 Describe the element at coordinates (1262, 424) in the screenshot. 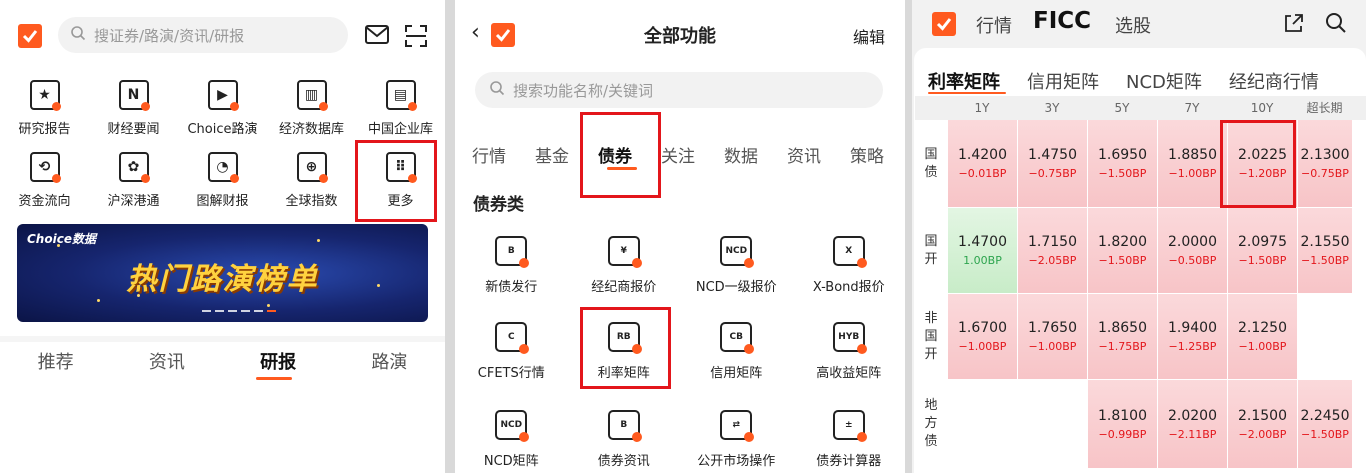

I see `matrix-cell: 2.1500 −2.00BP` at that location.